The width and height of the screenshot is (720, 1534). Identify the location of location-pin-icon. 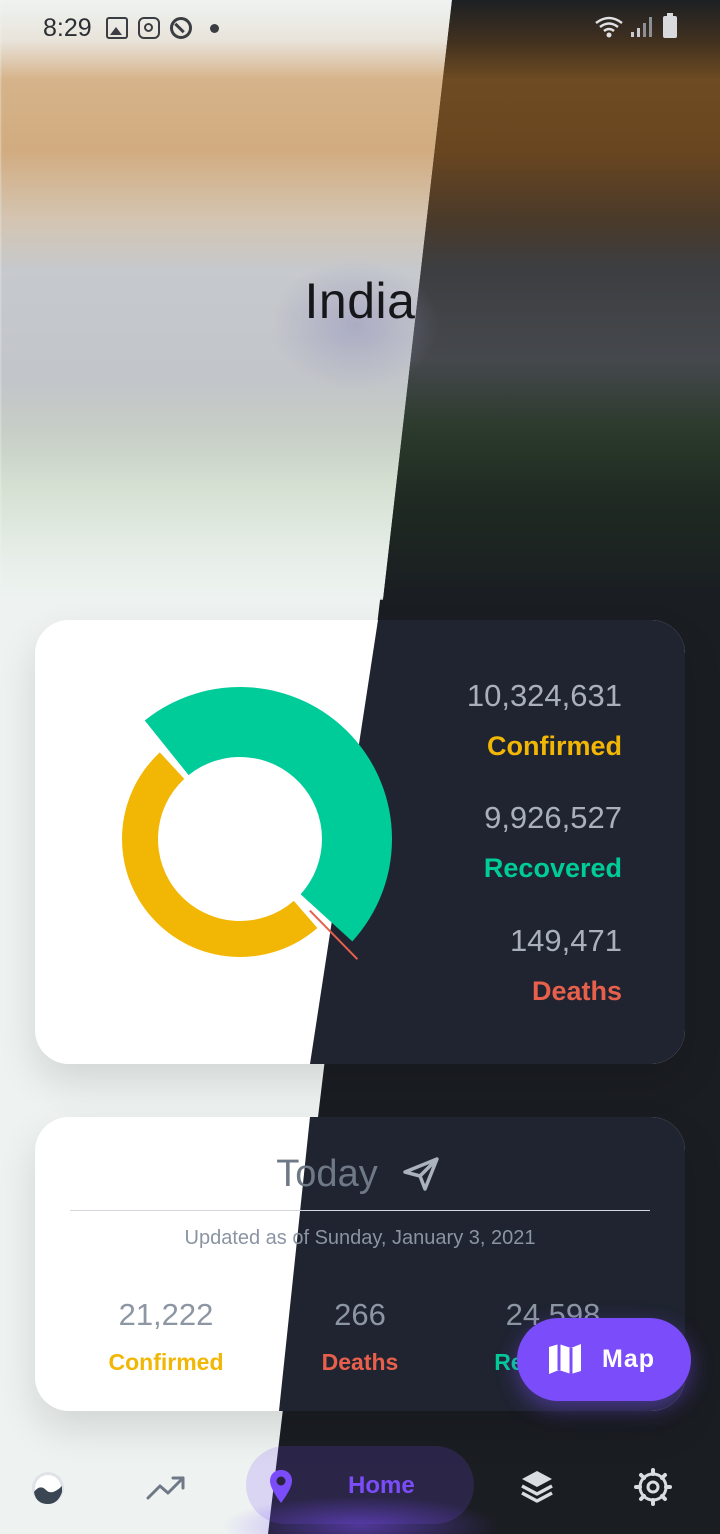
(281, 1486).